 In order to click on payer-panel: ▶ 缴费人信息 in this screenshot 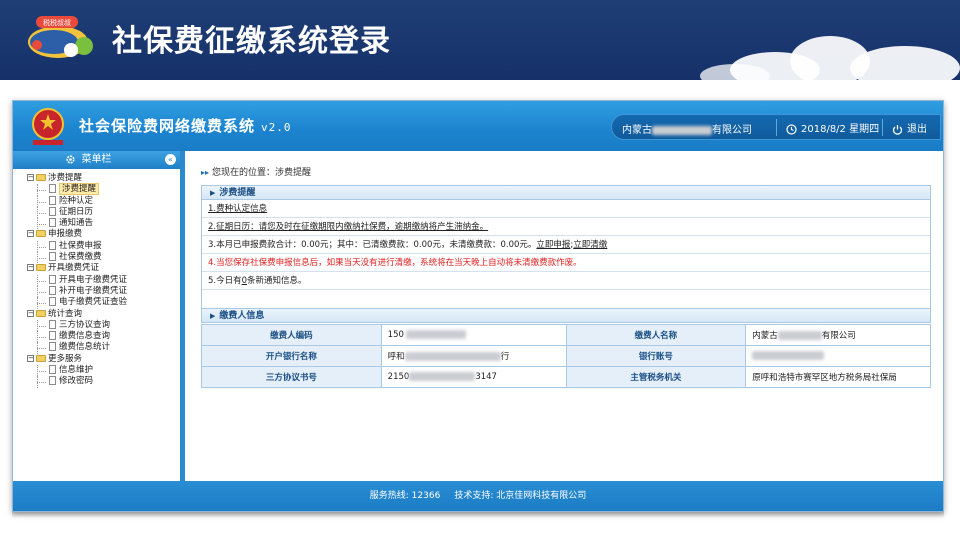, I will do `click(566, 315)`.